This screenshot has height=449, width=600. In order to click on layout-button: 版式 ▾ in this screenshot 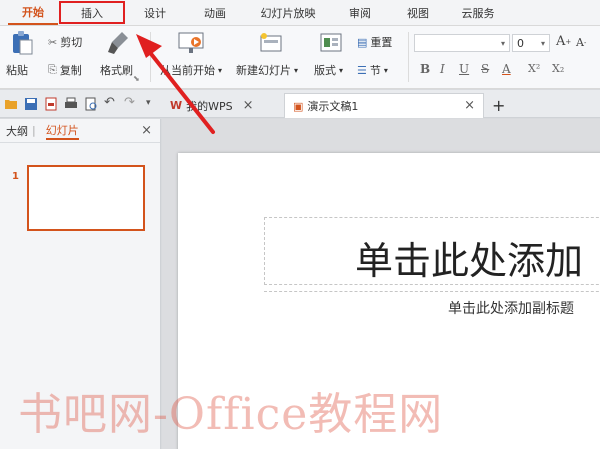, I will do `click(330, 70)`.